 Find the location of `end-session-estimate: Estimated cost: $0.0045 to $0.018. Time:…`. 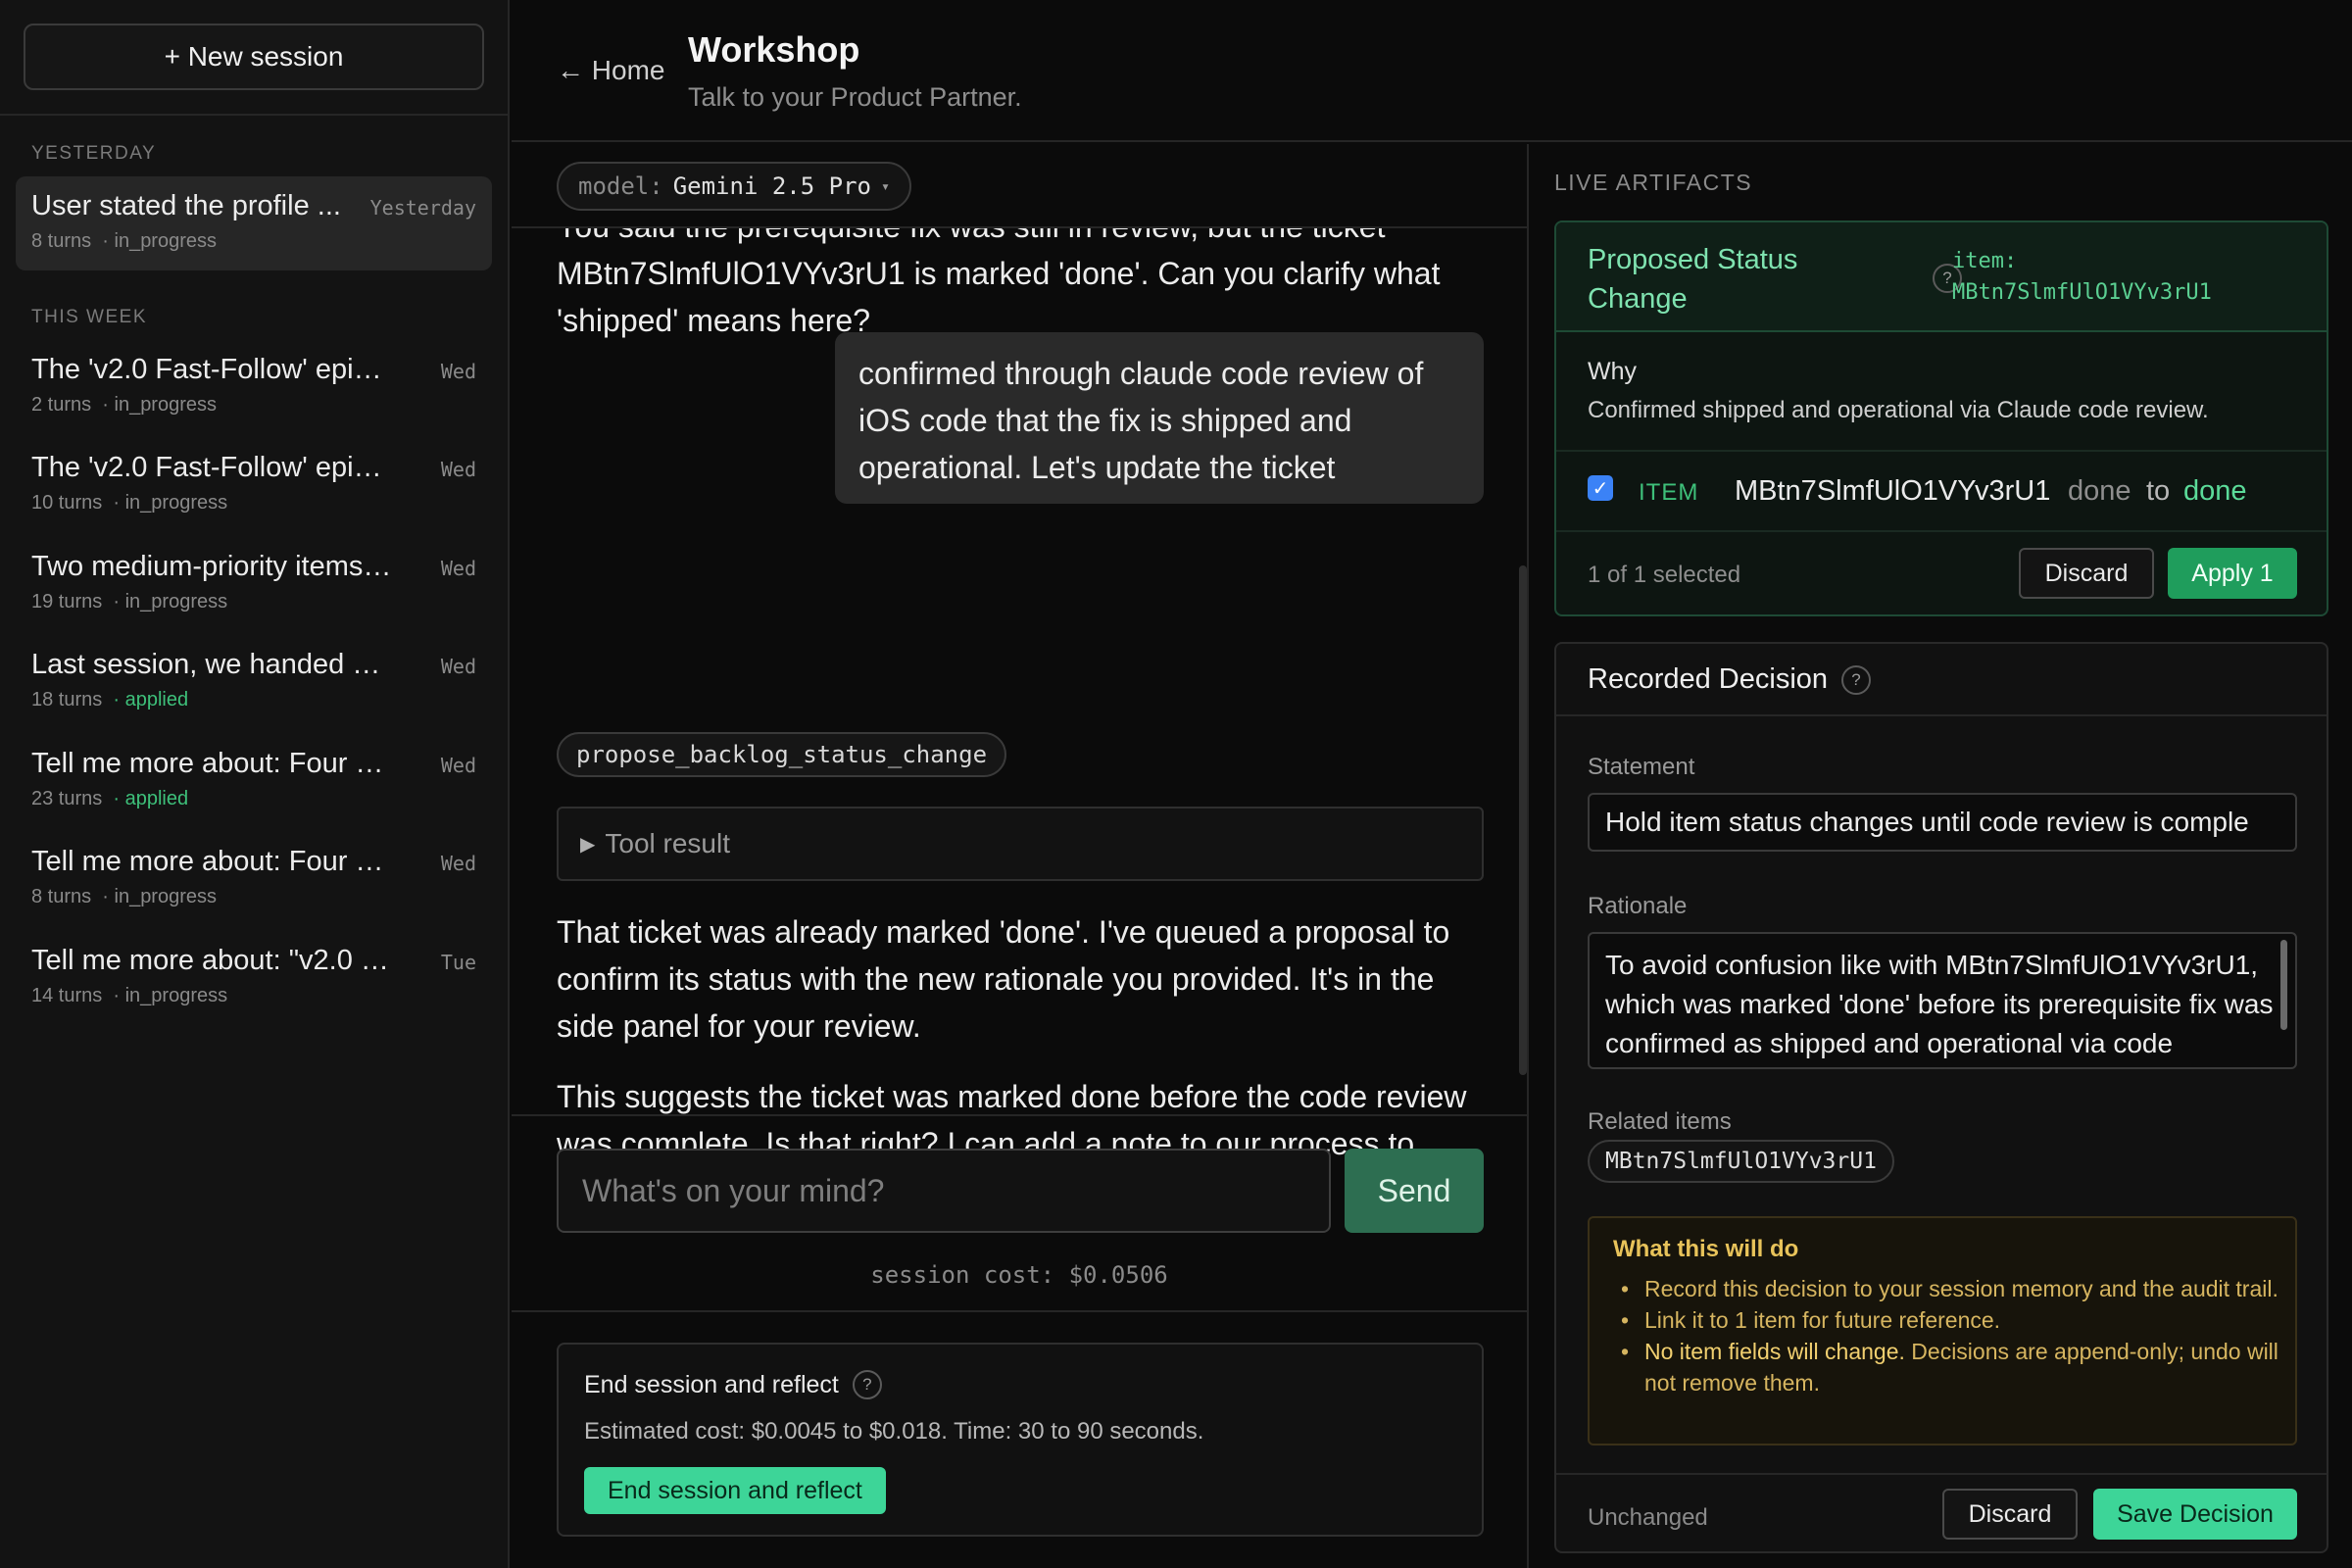

end-session-estimate: Estimated cost: $0.0045 to $0.018. Time:… is located at coordinates (894, 1431).